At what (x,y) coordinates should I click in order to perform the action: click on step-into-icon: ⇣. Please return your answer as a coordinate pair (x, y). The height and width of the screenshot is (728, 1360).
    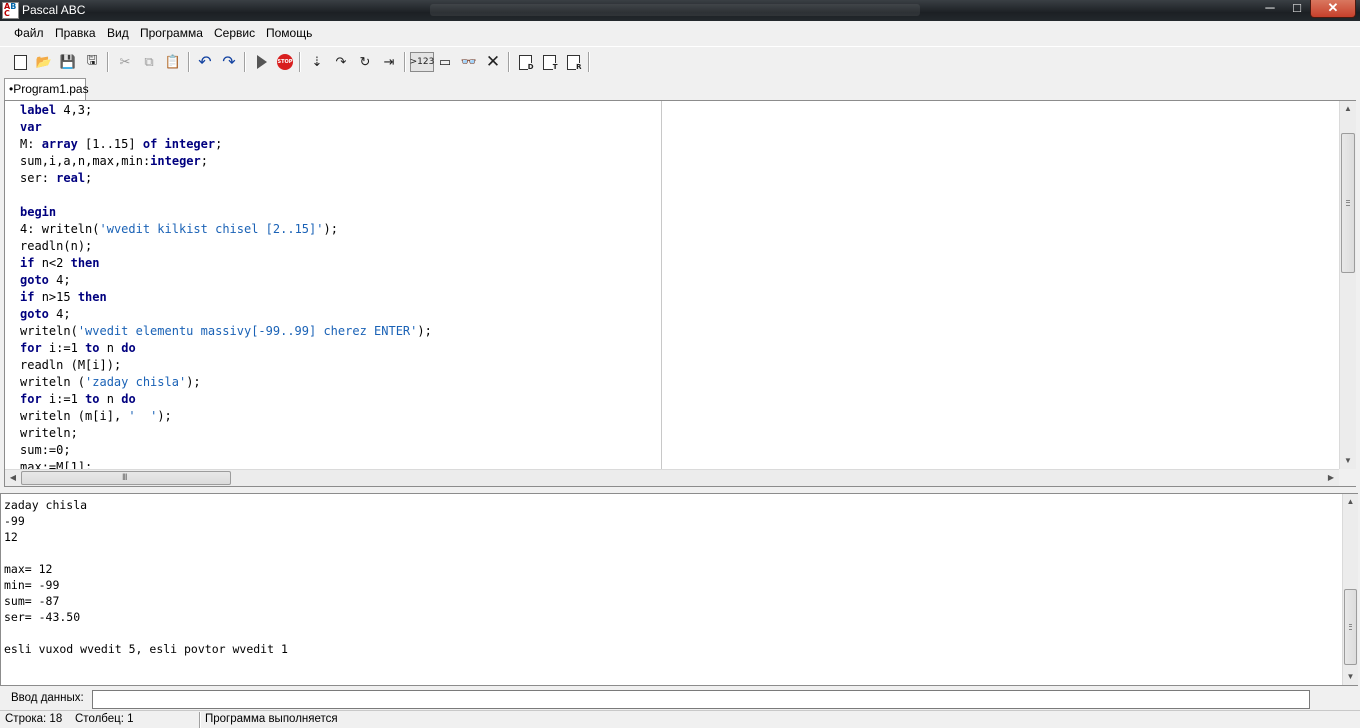
    Looking at the image, I should click on (317, 62).